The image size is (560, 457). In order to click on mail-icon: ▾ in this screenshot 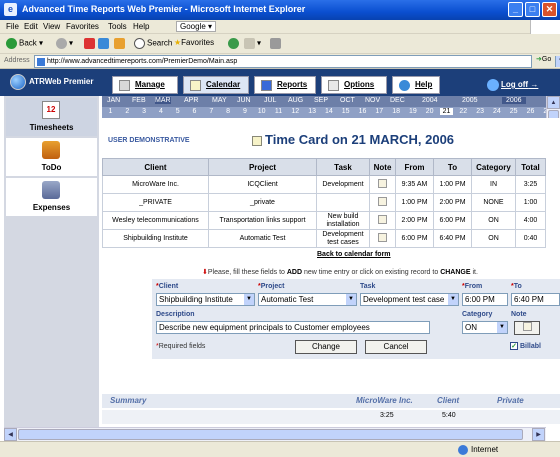, I will do `click(252, 43)`.